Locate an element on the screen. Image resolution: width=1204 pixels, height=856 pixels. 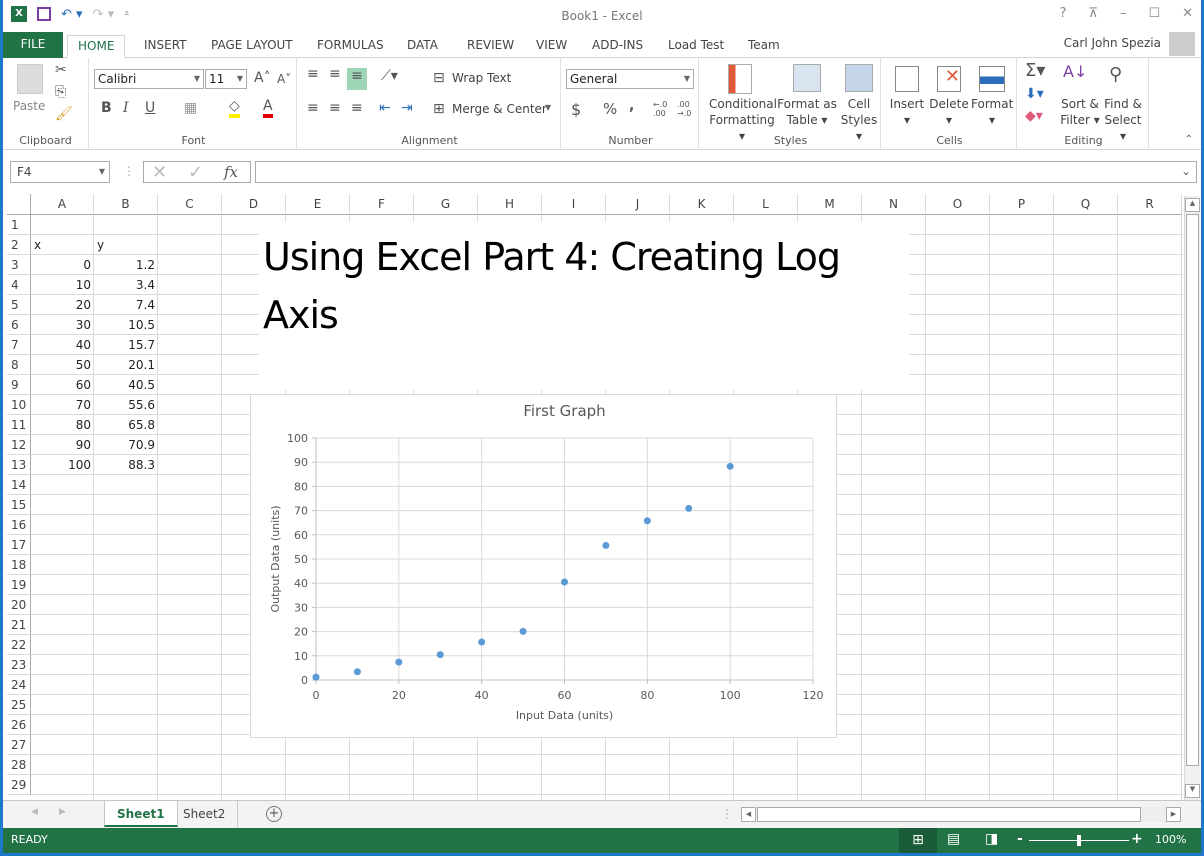
decrease-font-icon: A˅ is located at coordinates (284, 79).